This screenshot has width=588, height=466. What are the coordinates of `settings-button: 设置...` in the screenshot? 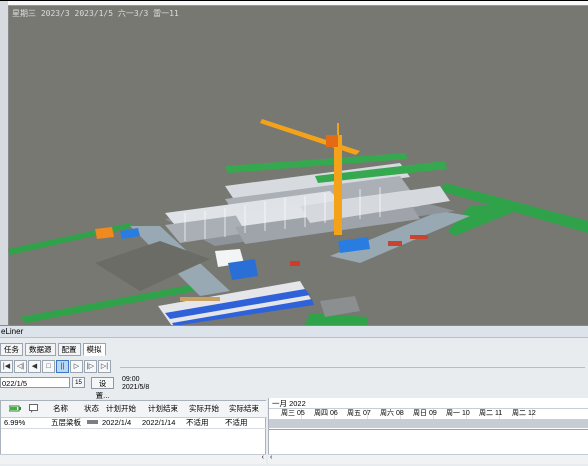 It's located at (102, 388).